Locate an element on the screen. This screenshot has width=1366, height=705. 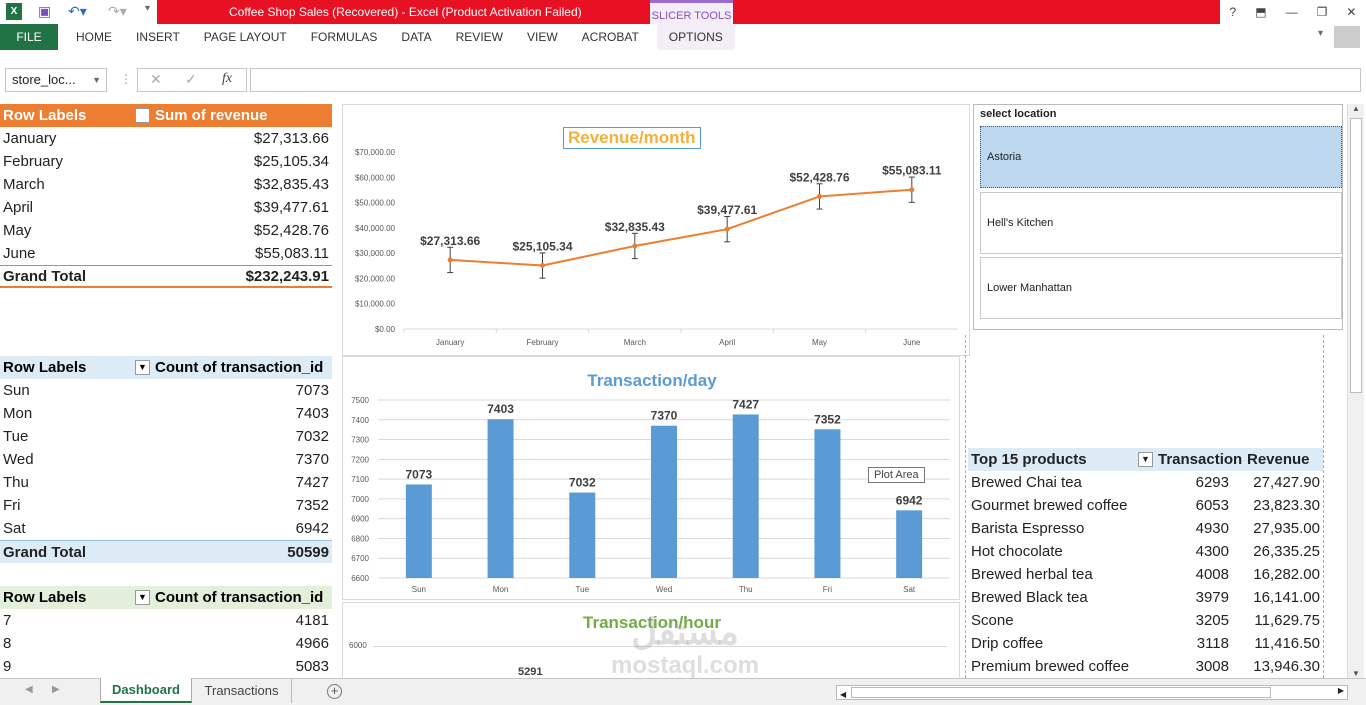
x-tick: Sat is located at coordinates (909, 589).